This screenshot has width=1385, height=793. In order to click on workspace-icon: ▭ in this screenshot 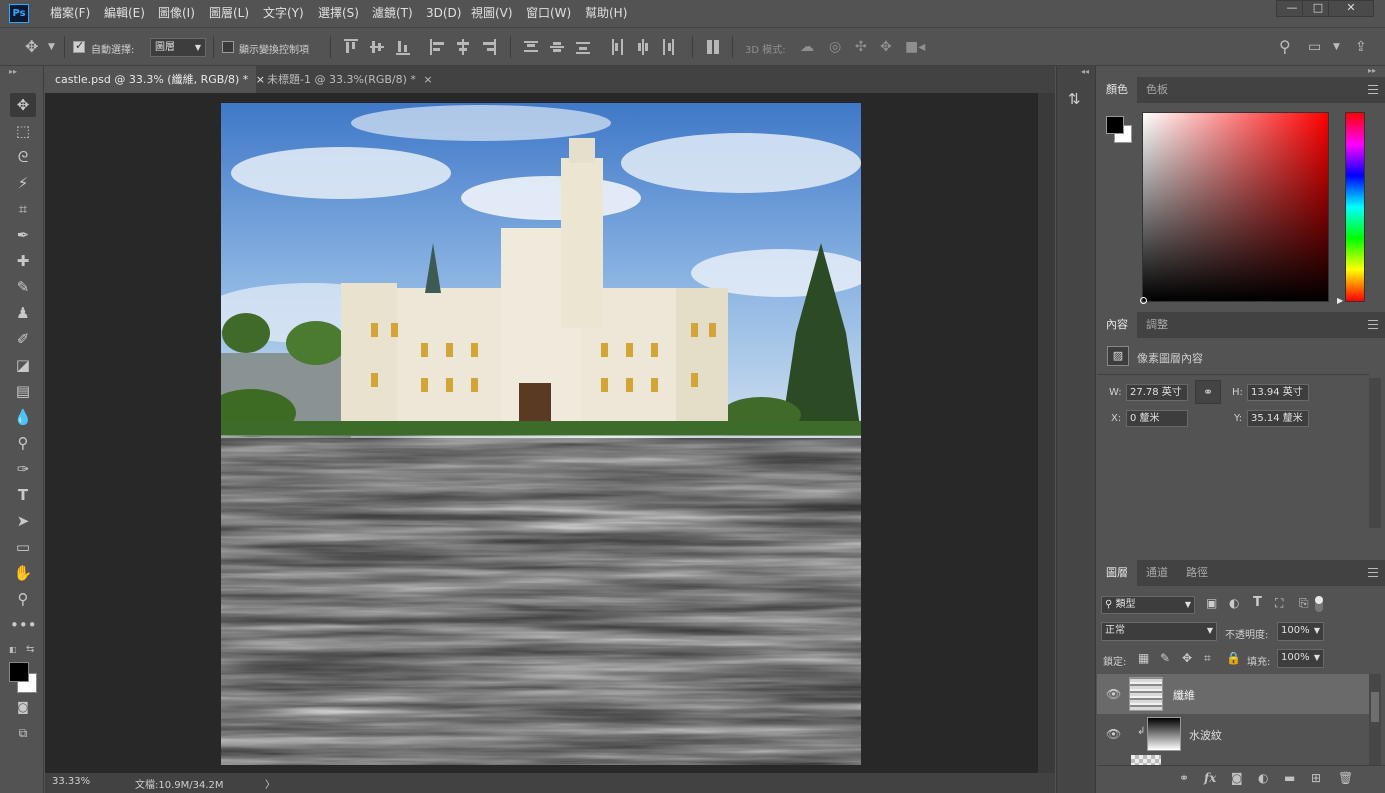, I will do `click(1314, 47)`.